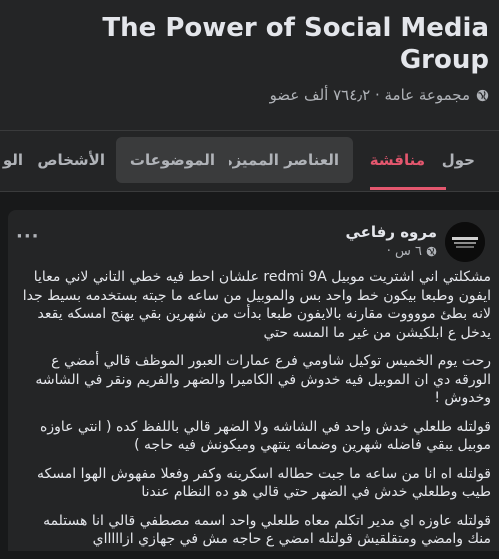 Image resolution: width=499 pixels, height=559 pixels. I want to click on tab-topics: الموضوعات, so click(172, 160).